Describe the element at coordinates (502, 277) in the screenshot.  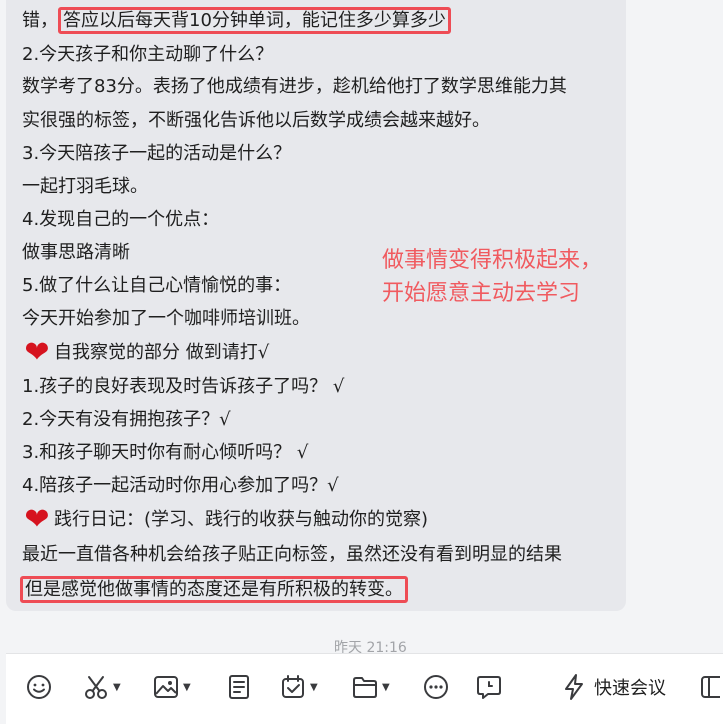
I see `annotation-note: 做事情变得积极起来， 开始愿意主动去学习` at that location.